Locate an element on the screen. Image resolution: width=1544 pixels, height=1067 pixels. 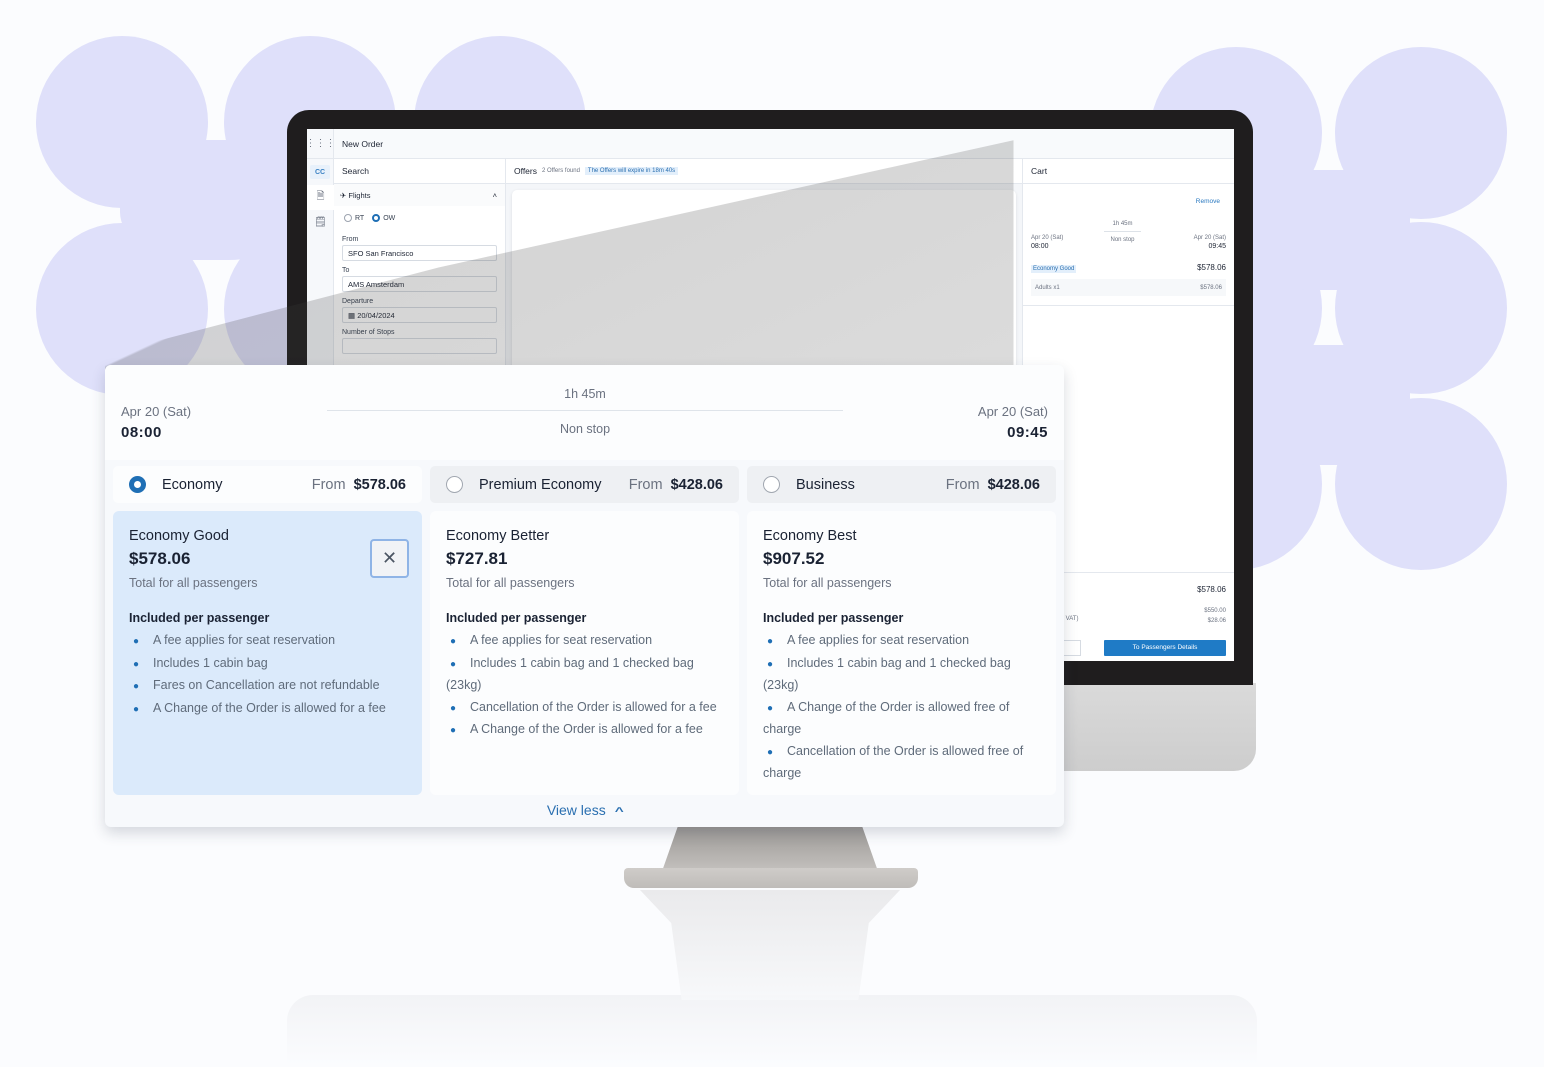
fare-price: $727.81 is located at coordinates (477, 558).